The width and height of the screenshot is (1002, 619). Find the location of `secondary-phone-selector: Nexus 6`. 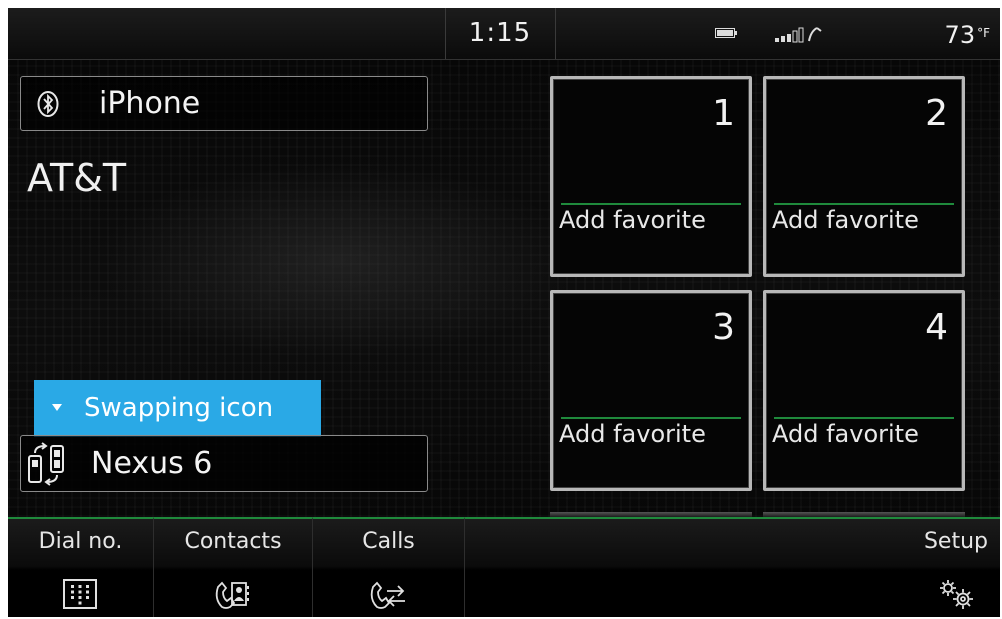

secondary-phone-selector: Nexus 6 is located at coordinates (224, 463).